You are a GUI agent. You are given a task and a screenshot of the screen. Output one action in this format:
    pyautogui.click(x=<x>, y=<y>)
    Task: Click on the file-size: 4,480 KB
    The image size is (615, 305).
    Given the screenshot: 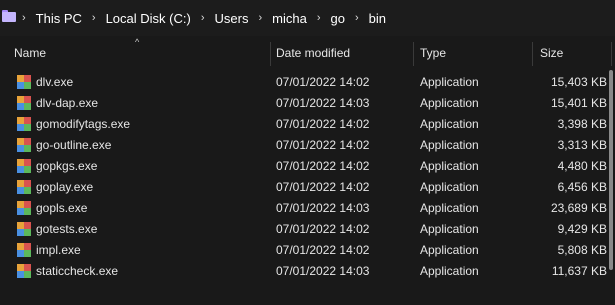 What is the action you would take?
    pyautogui.click(x=582, y=166)
    